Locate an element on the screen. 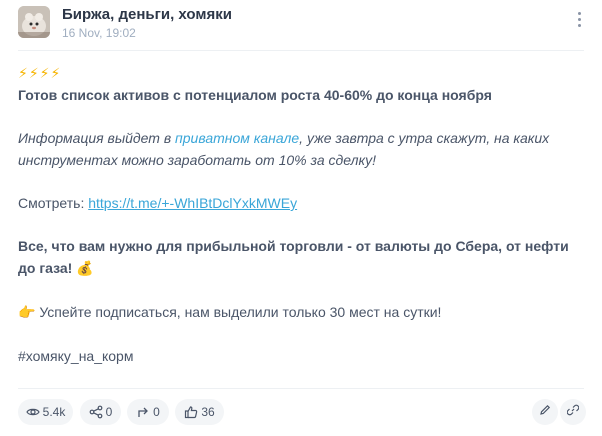 The image size is (602, 436). eye-icon is located at coordinates (32, 412).